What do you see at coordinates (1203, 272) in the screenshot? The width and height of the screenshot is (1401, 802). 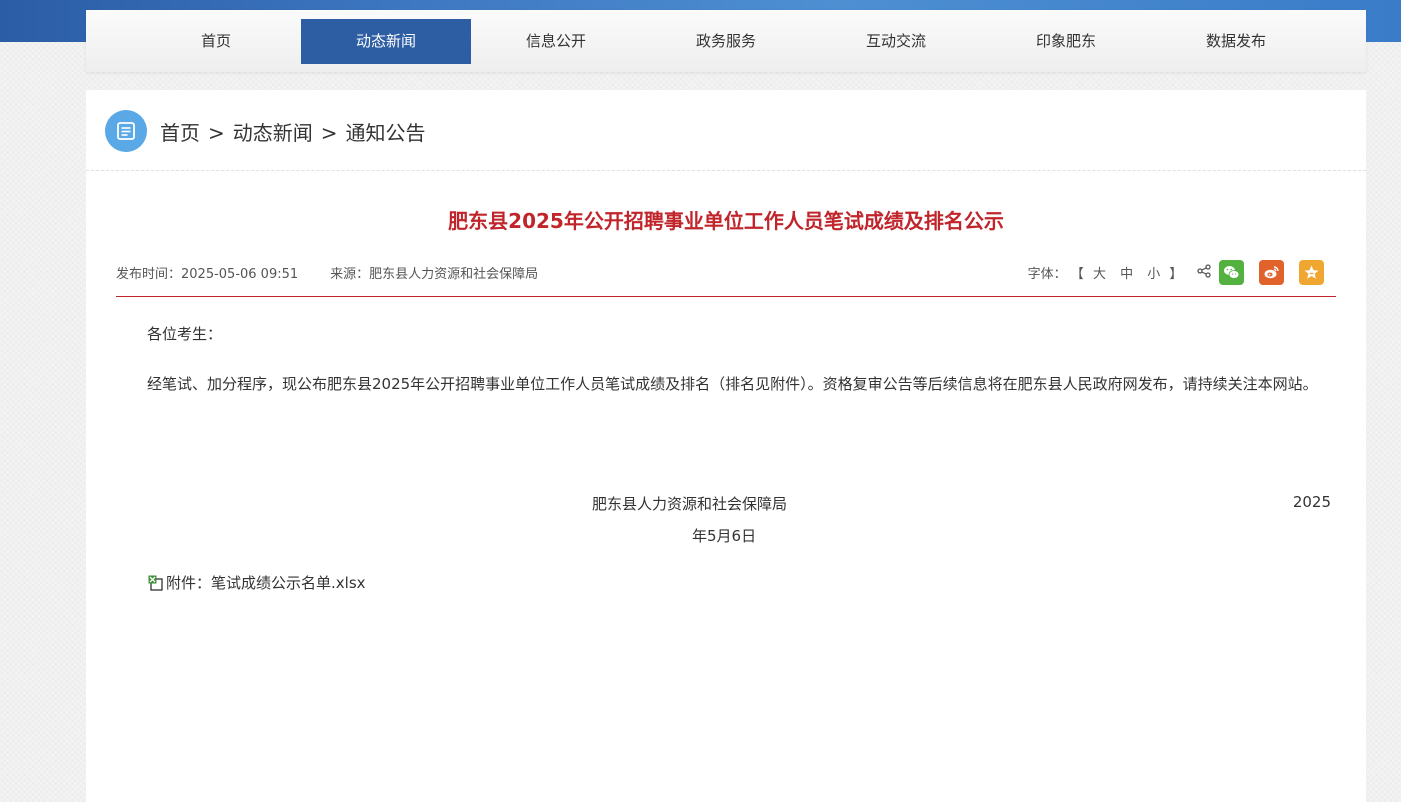 I see `share-icon` at bounding box center [1203, 272].